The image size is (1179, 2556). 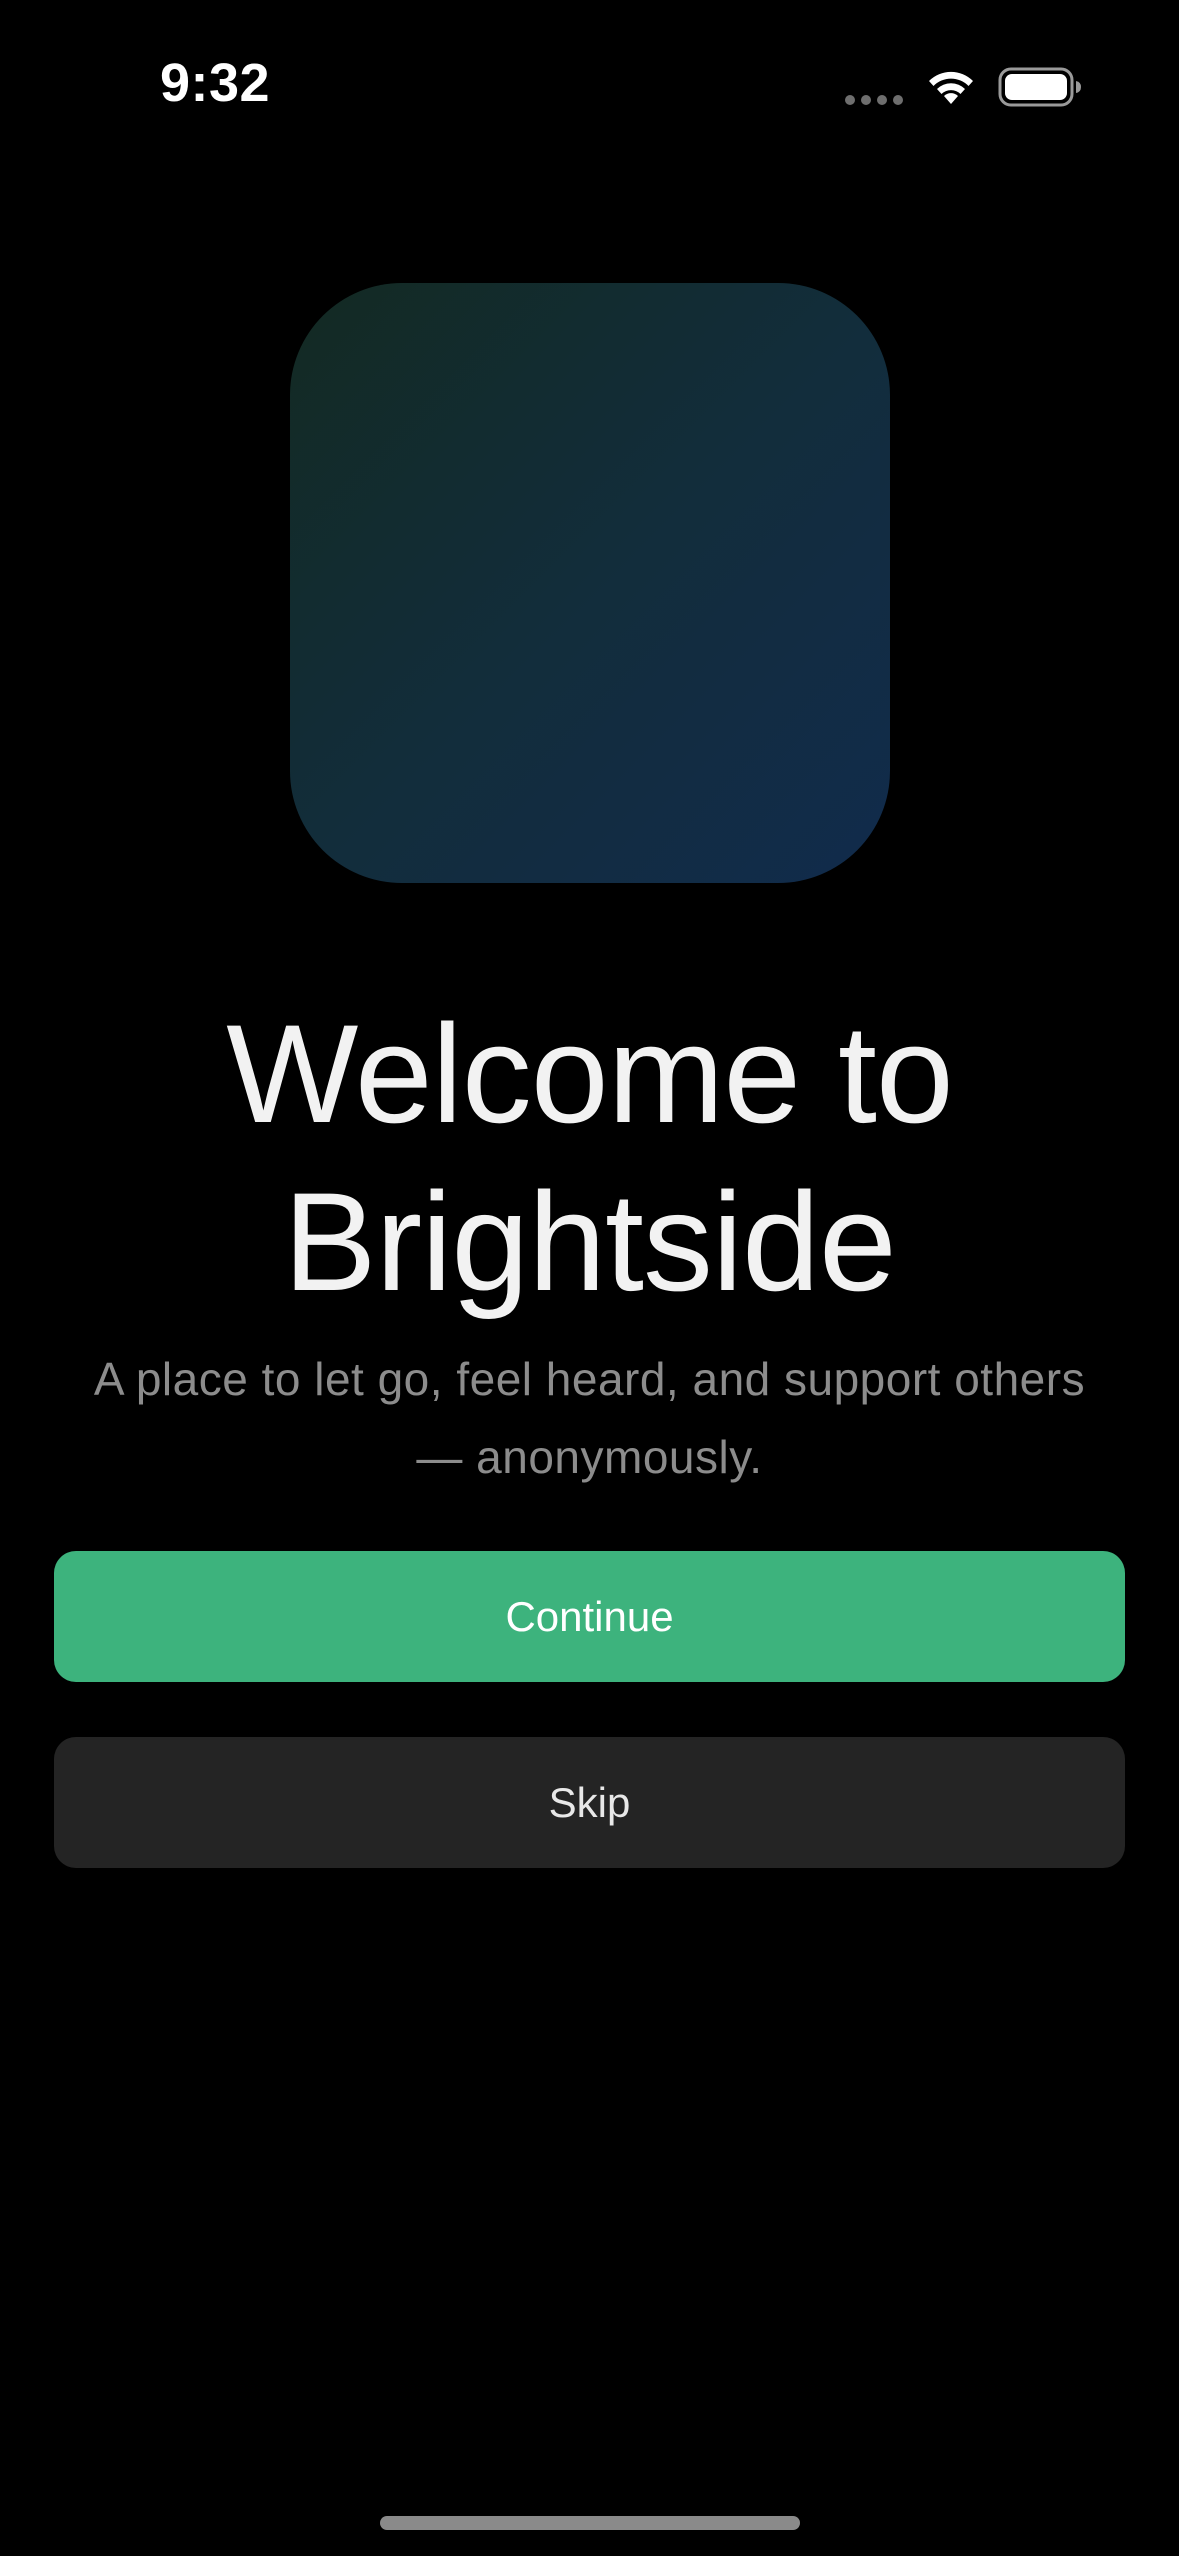 I want to click on welcome-title-line-1: Welcome to, so click(x=590, y=1073).